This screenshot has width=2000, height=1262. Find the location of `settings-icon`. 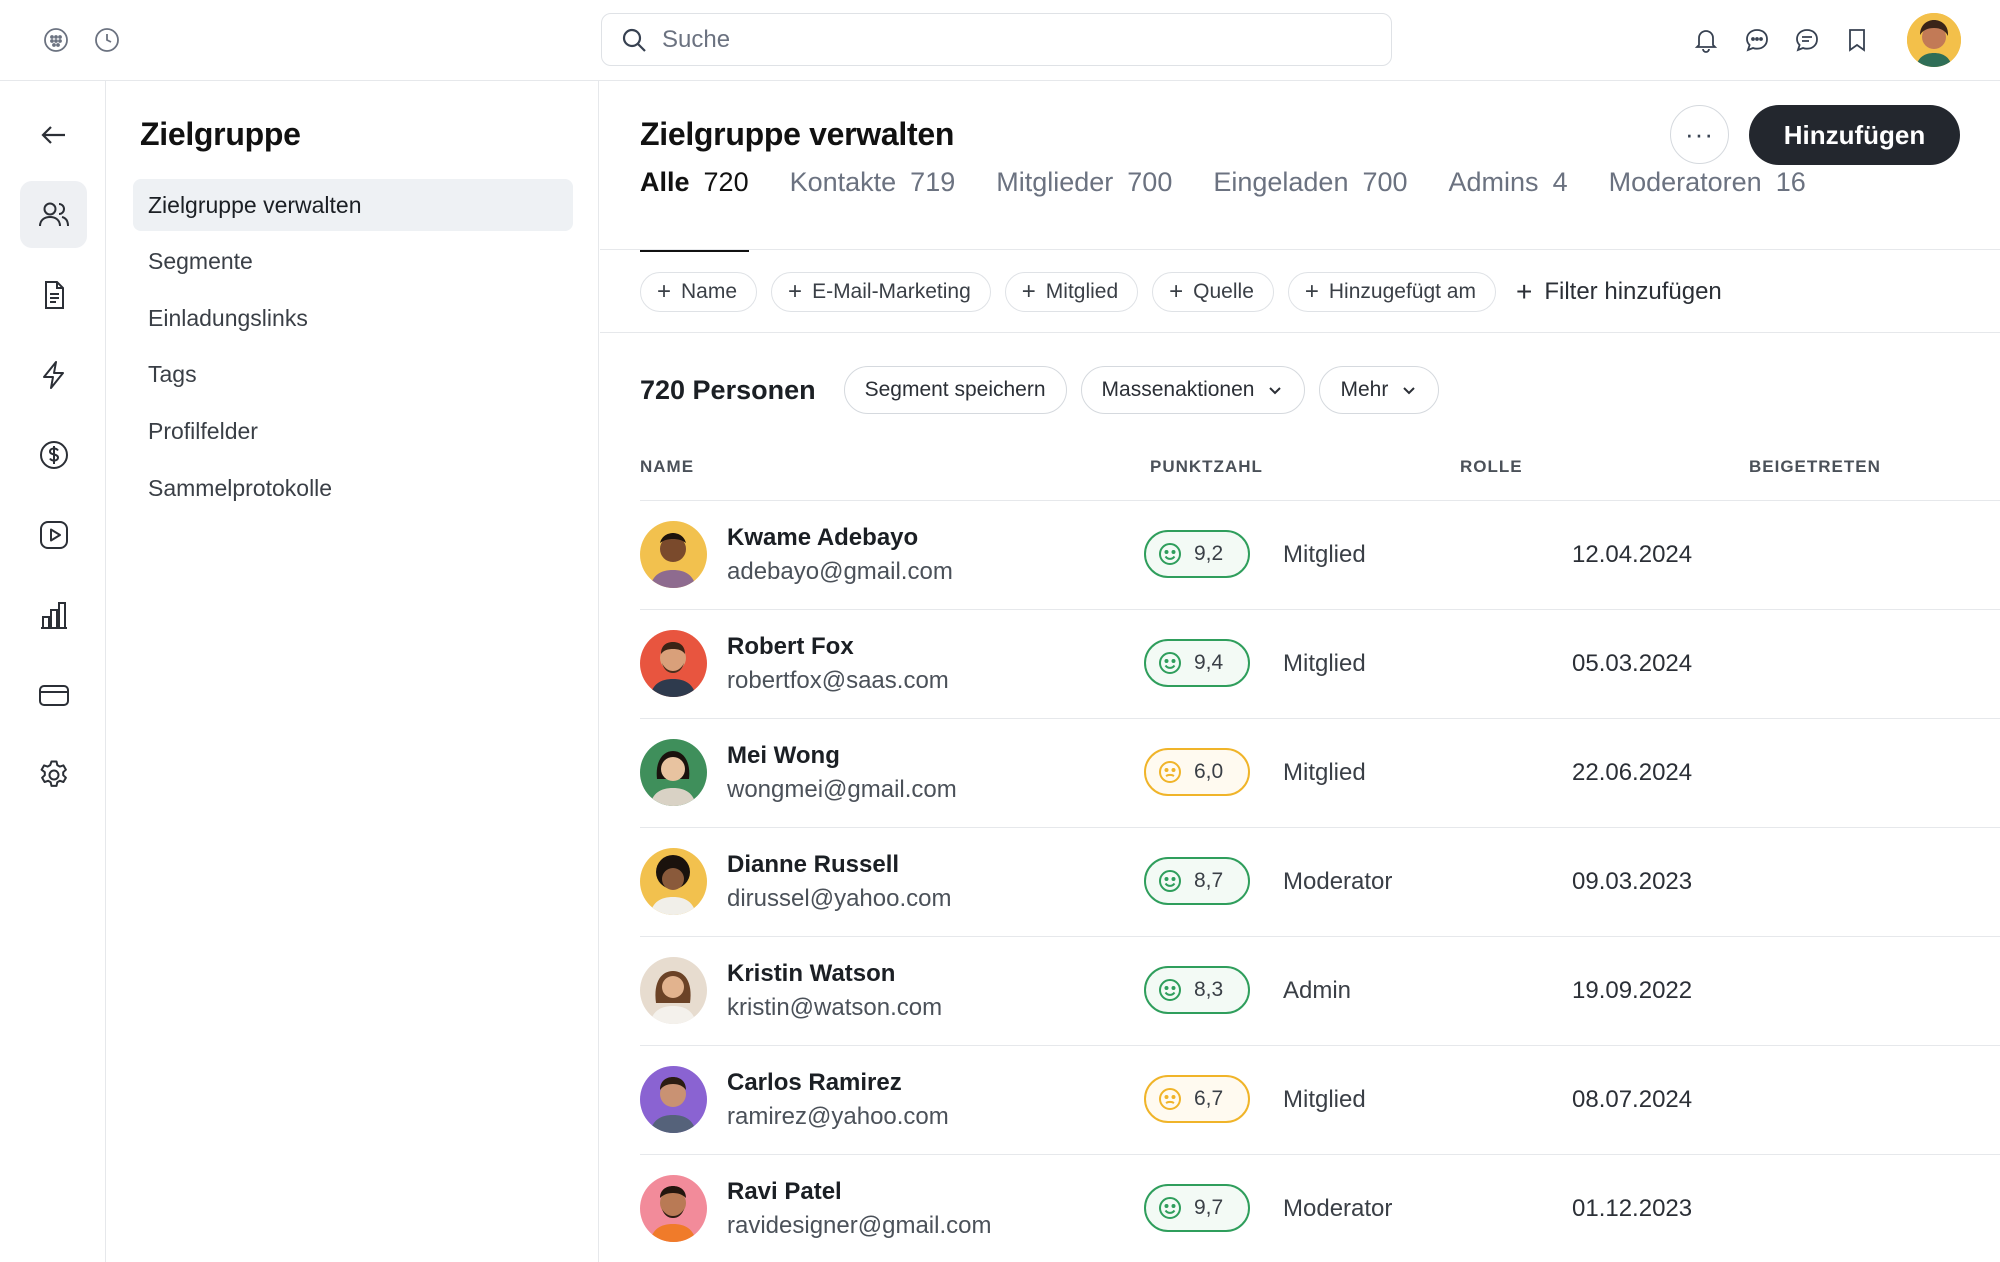

settings-icon is located at coordinates (53, 774).